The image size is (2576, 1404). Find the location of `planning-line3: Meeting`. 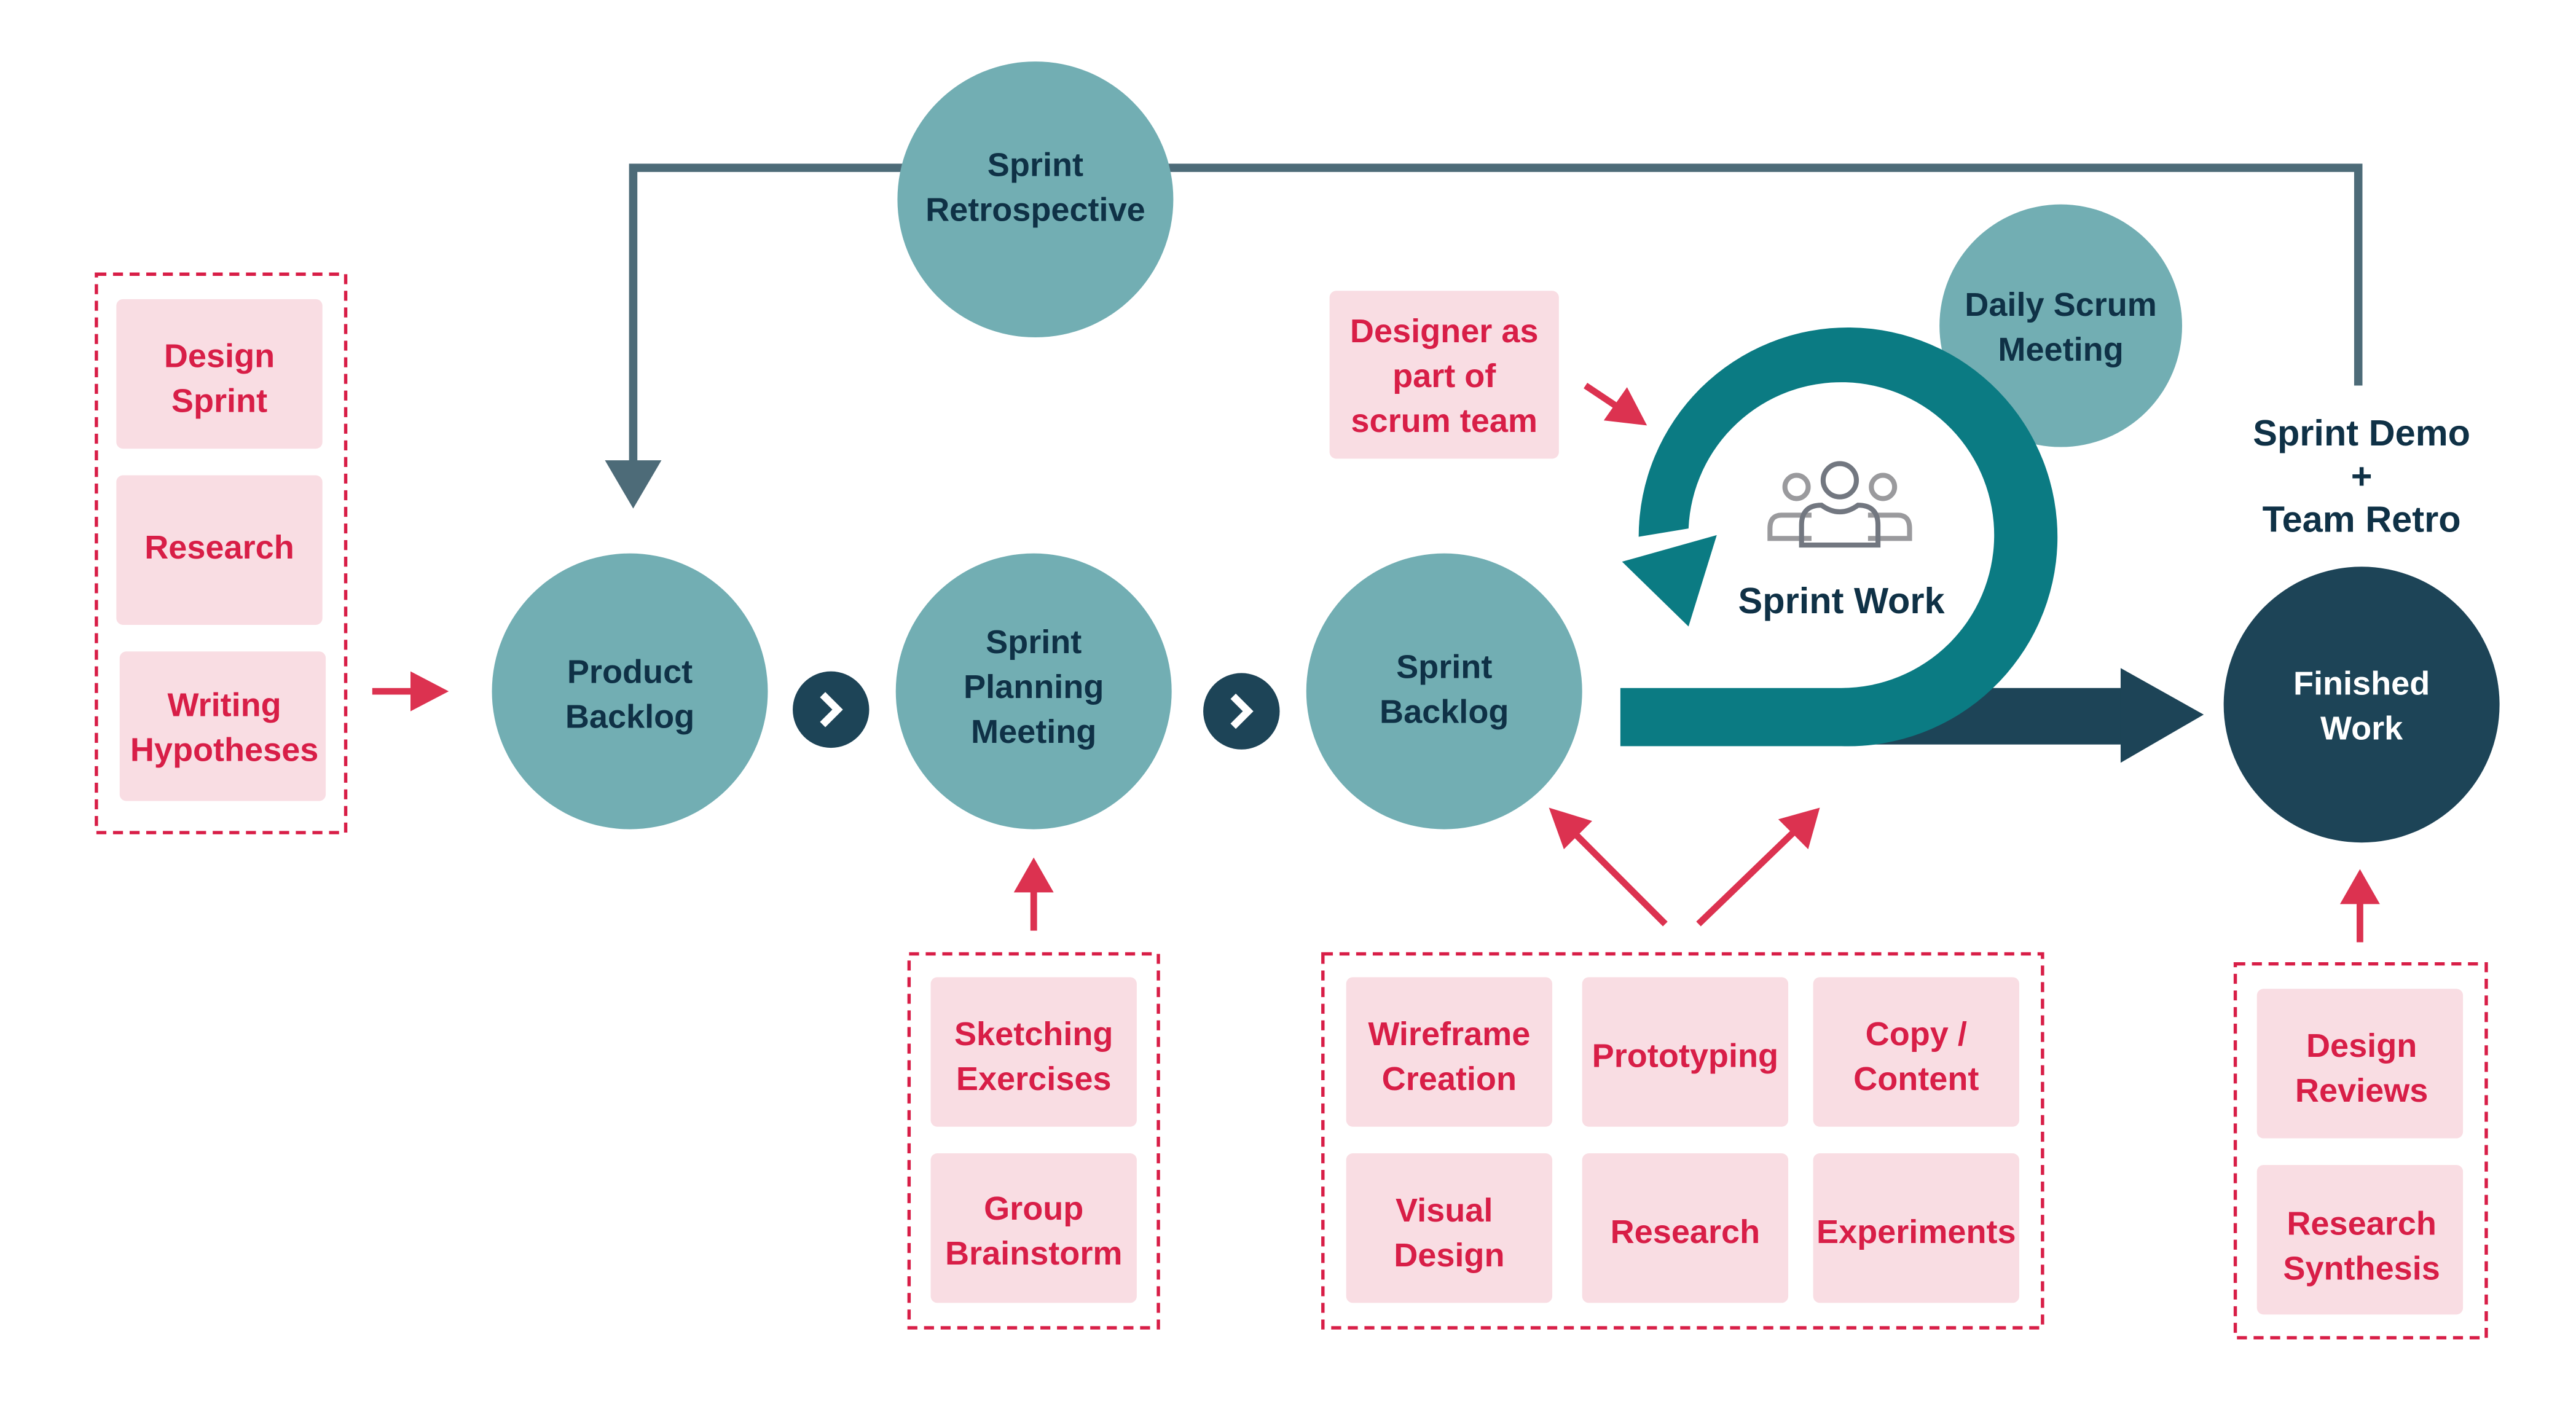

planning-line3: Meeting is located at coordinates (1033, 731).